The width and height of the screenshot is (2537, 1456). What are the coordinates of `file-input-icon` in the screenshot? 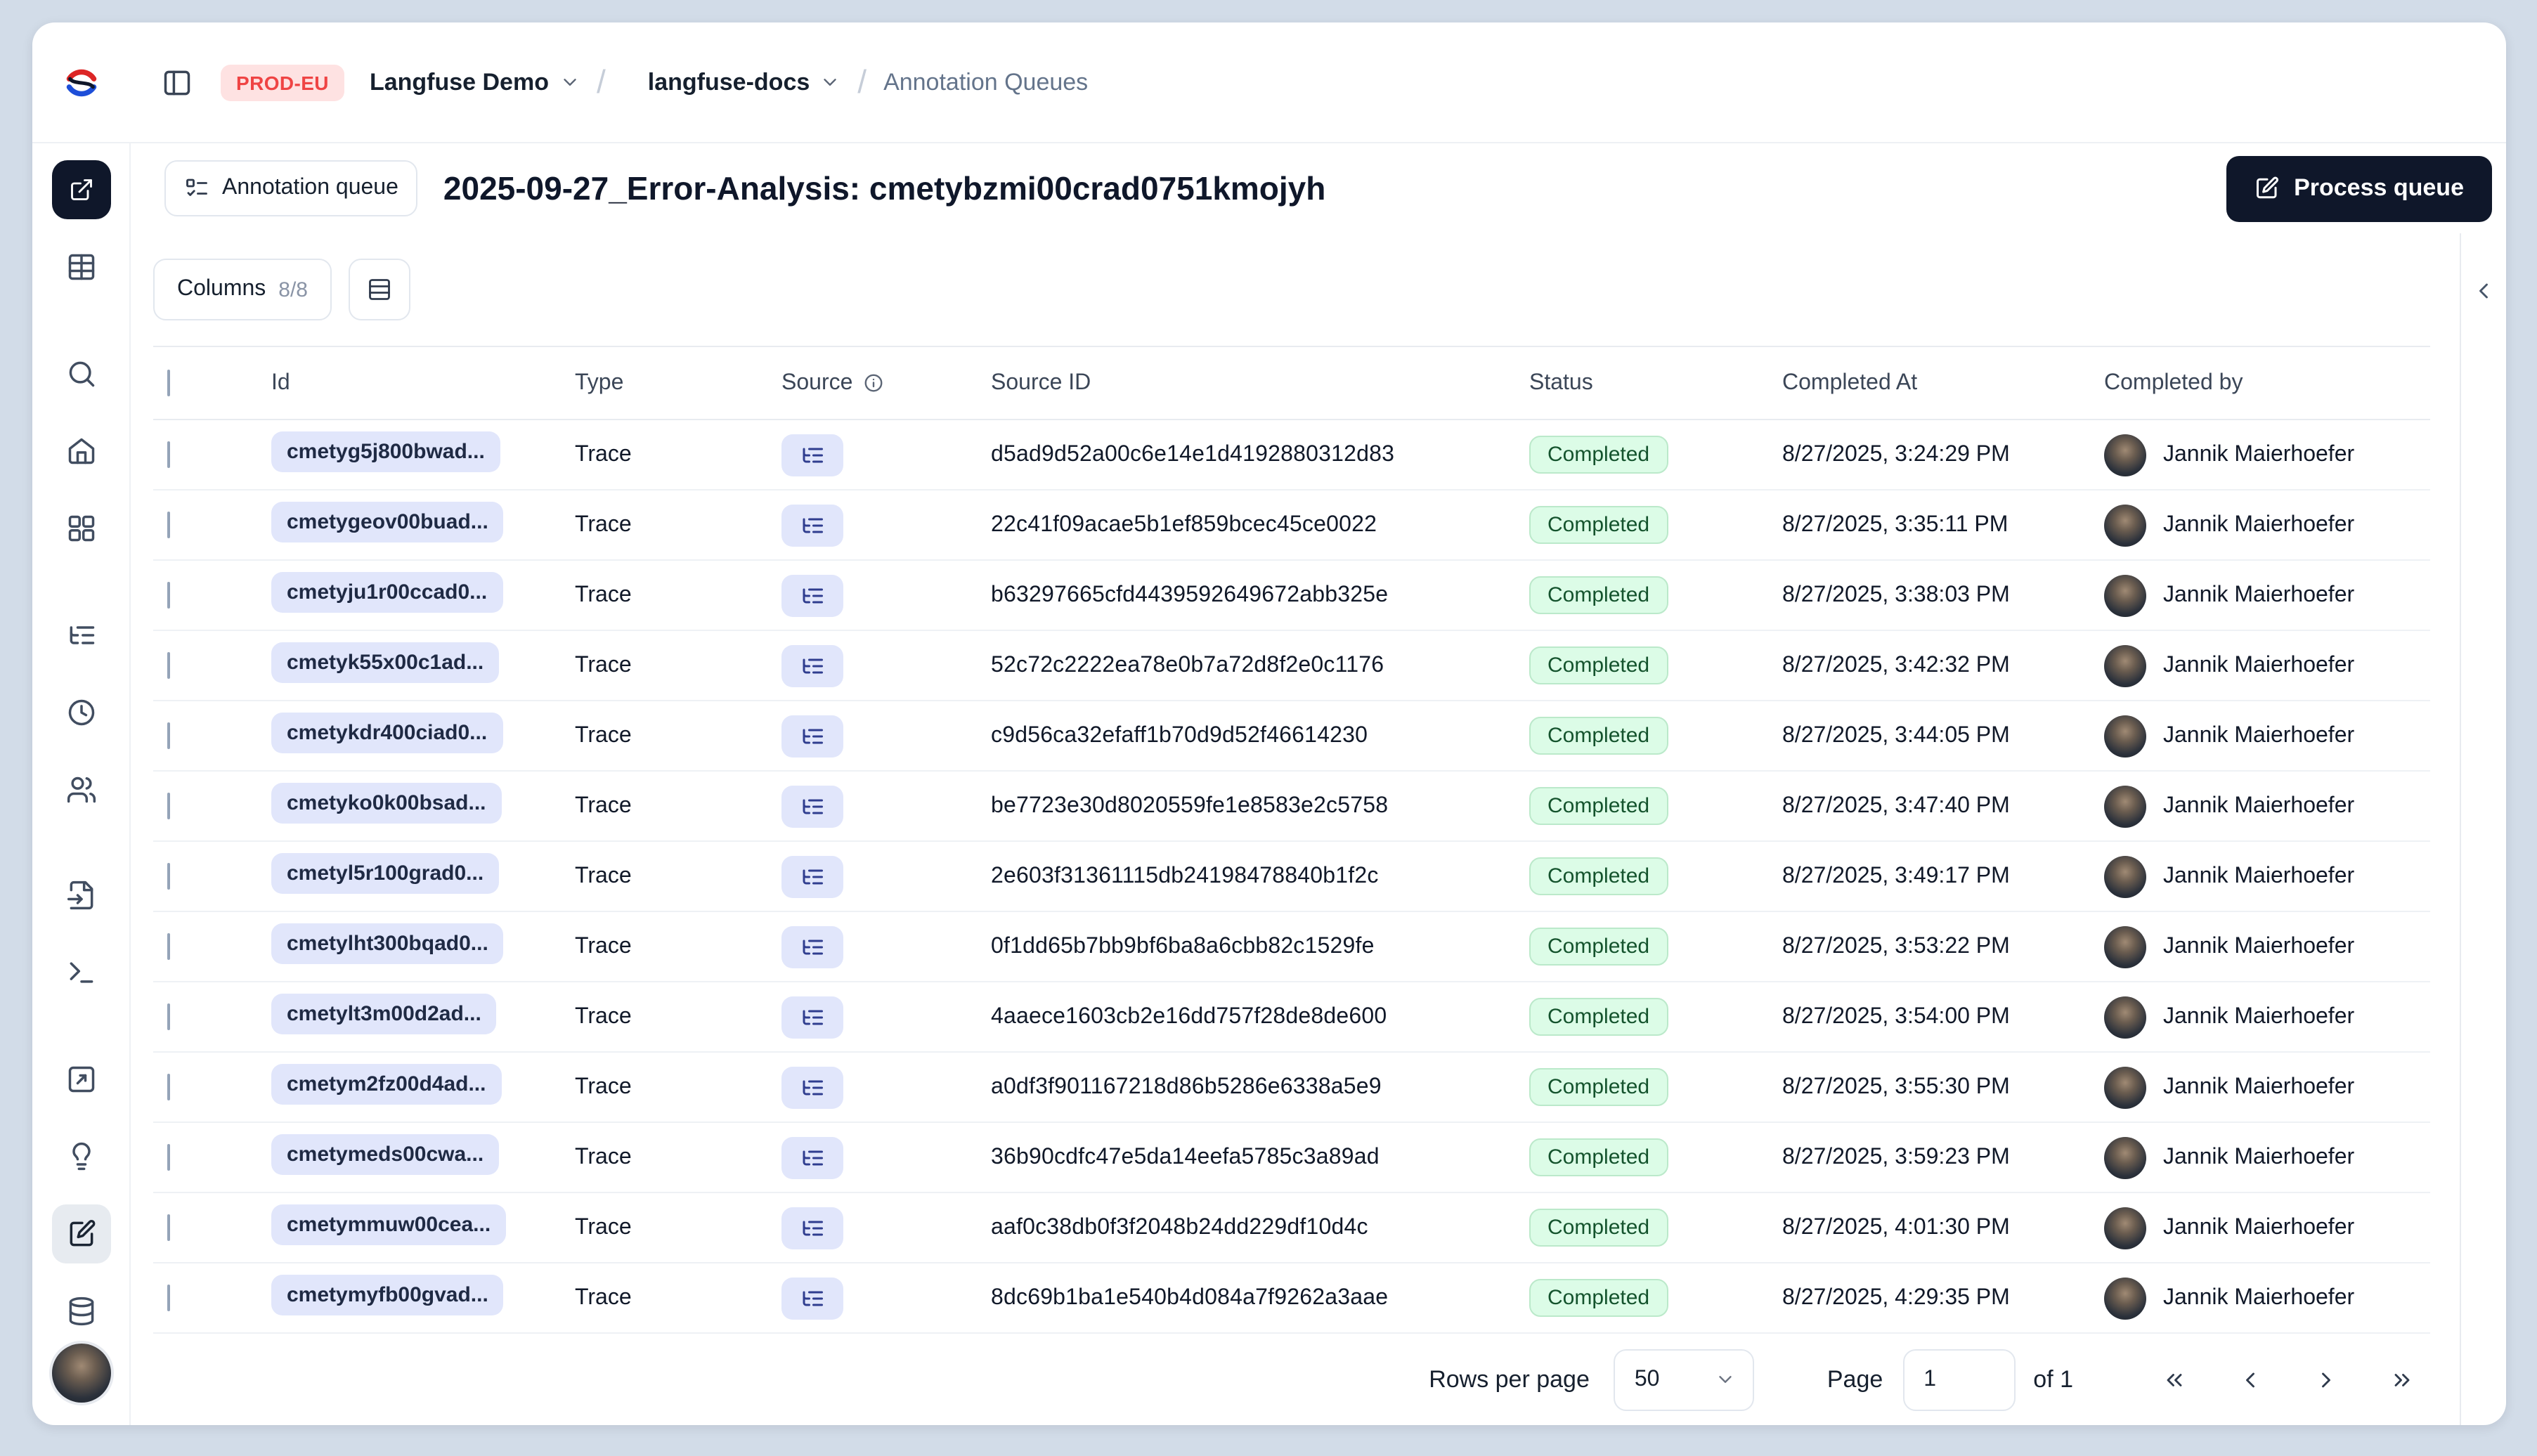 It's located at (81, 896).